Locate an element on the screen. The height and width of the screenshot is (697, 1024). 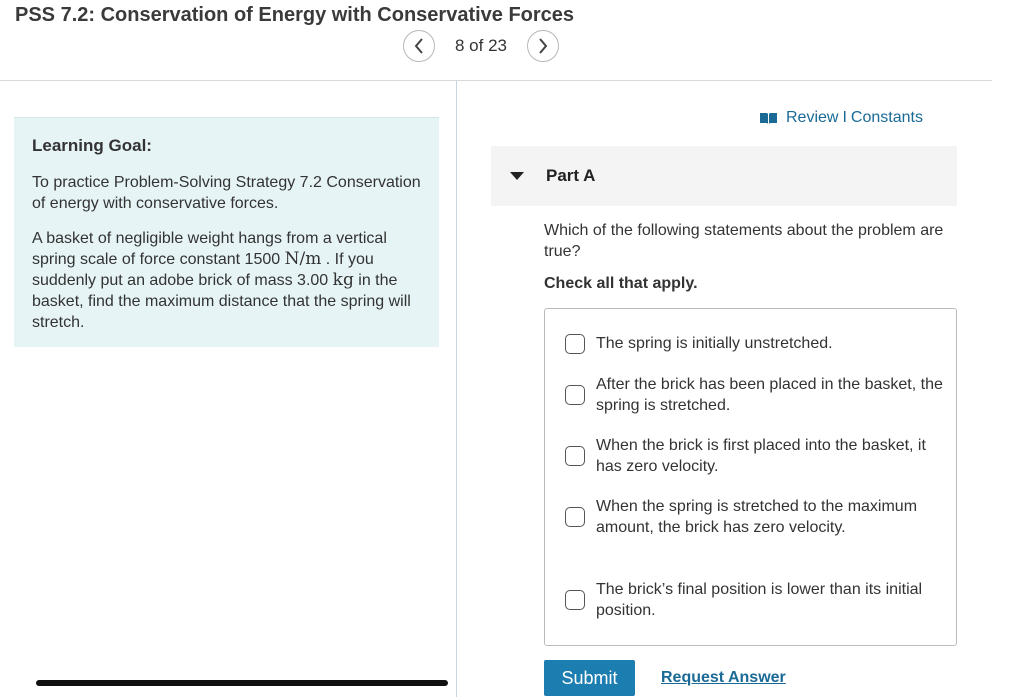
instruction-text: Check all that apply. is located at coordinates (621, 283).